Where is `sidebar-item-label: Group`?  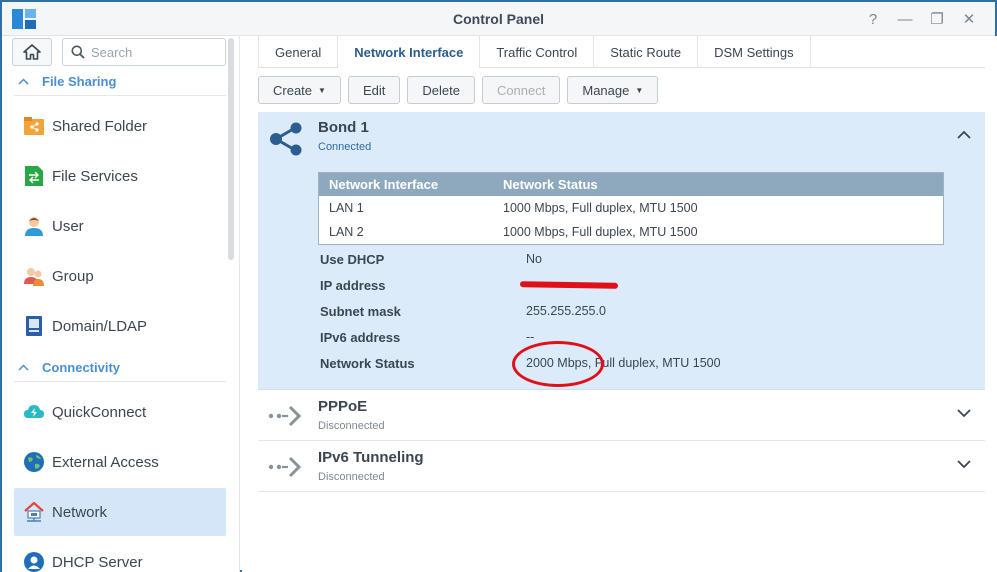
sidebar-item-label: Group is located at coordinates (73, 276).